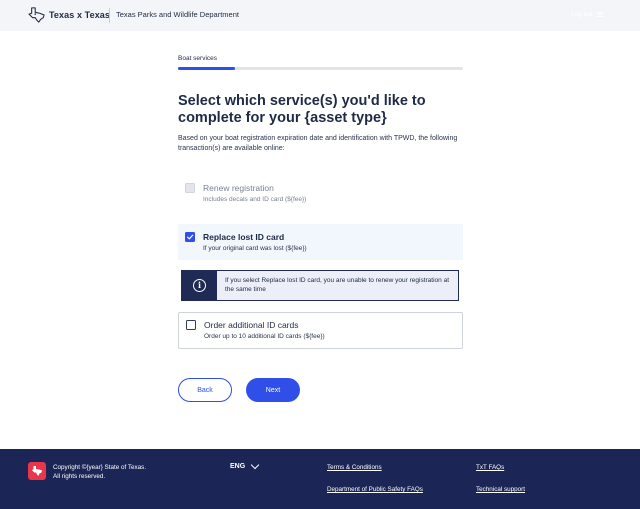 This screenshot has height=509, width=640. I want to click on option-description: If your original card was lost (${fee}), so click(255, 248).